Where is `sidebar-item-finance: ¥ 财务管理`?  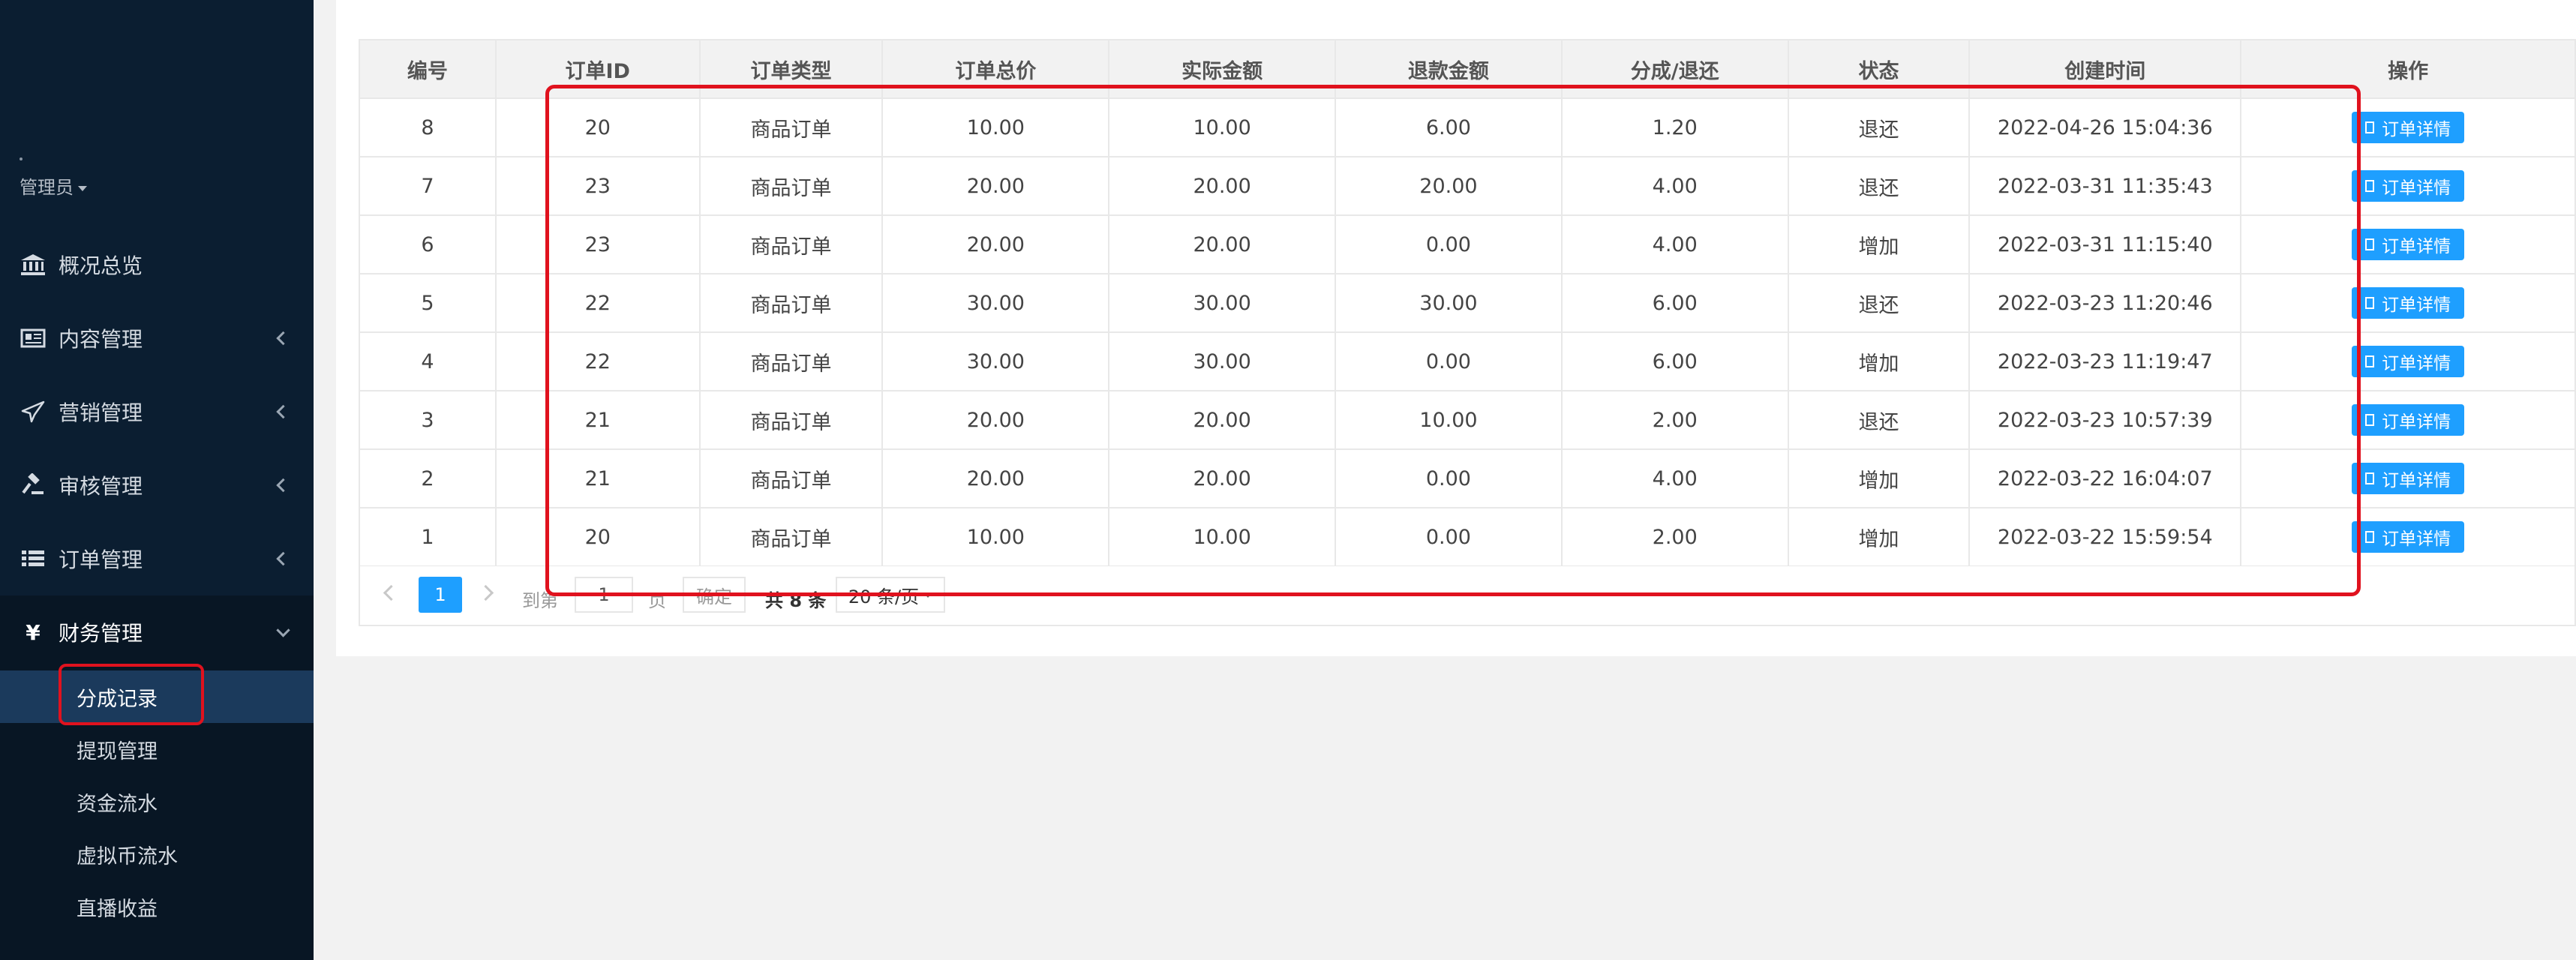
sidebar-item-finance: ¥ 财务管理 is located at coordinates (157, 632).